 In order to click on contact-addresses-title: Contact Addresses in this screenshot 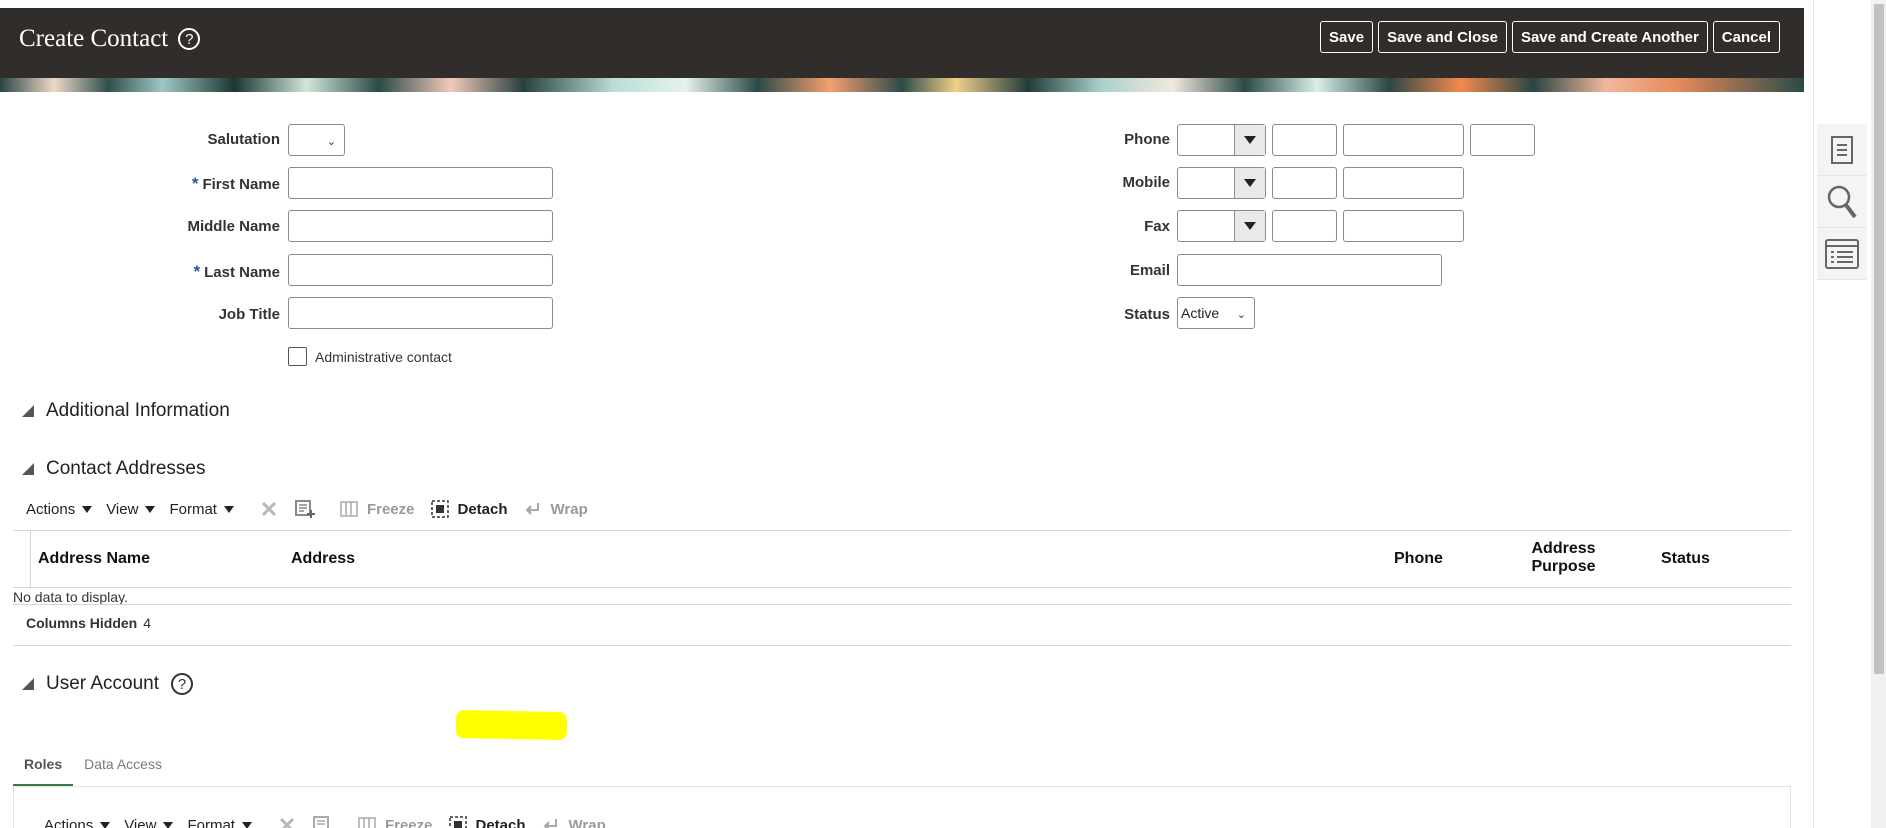, I will do `click(126, 468)`.